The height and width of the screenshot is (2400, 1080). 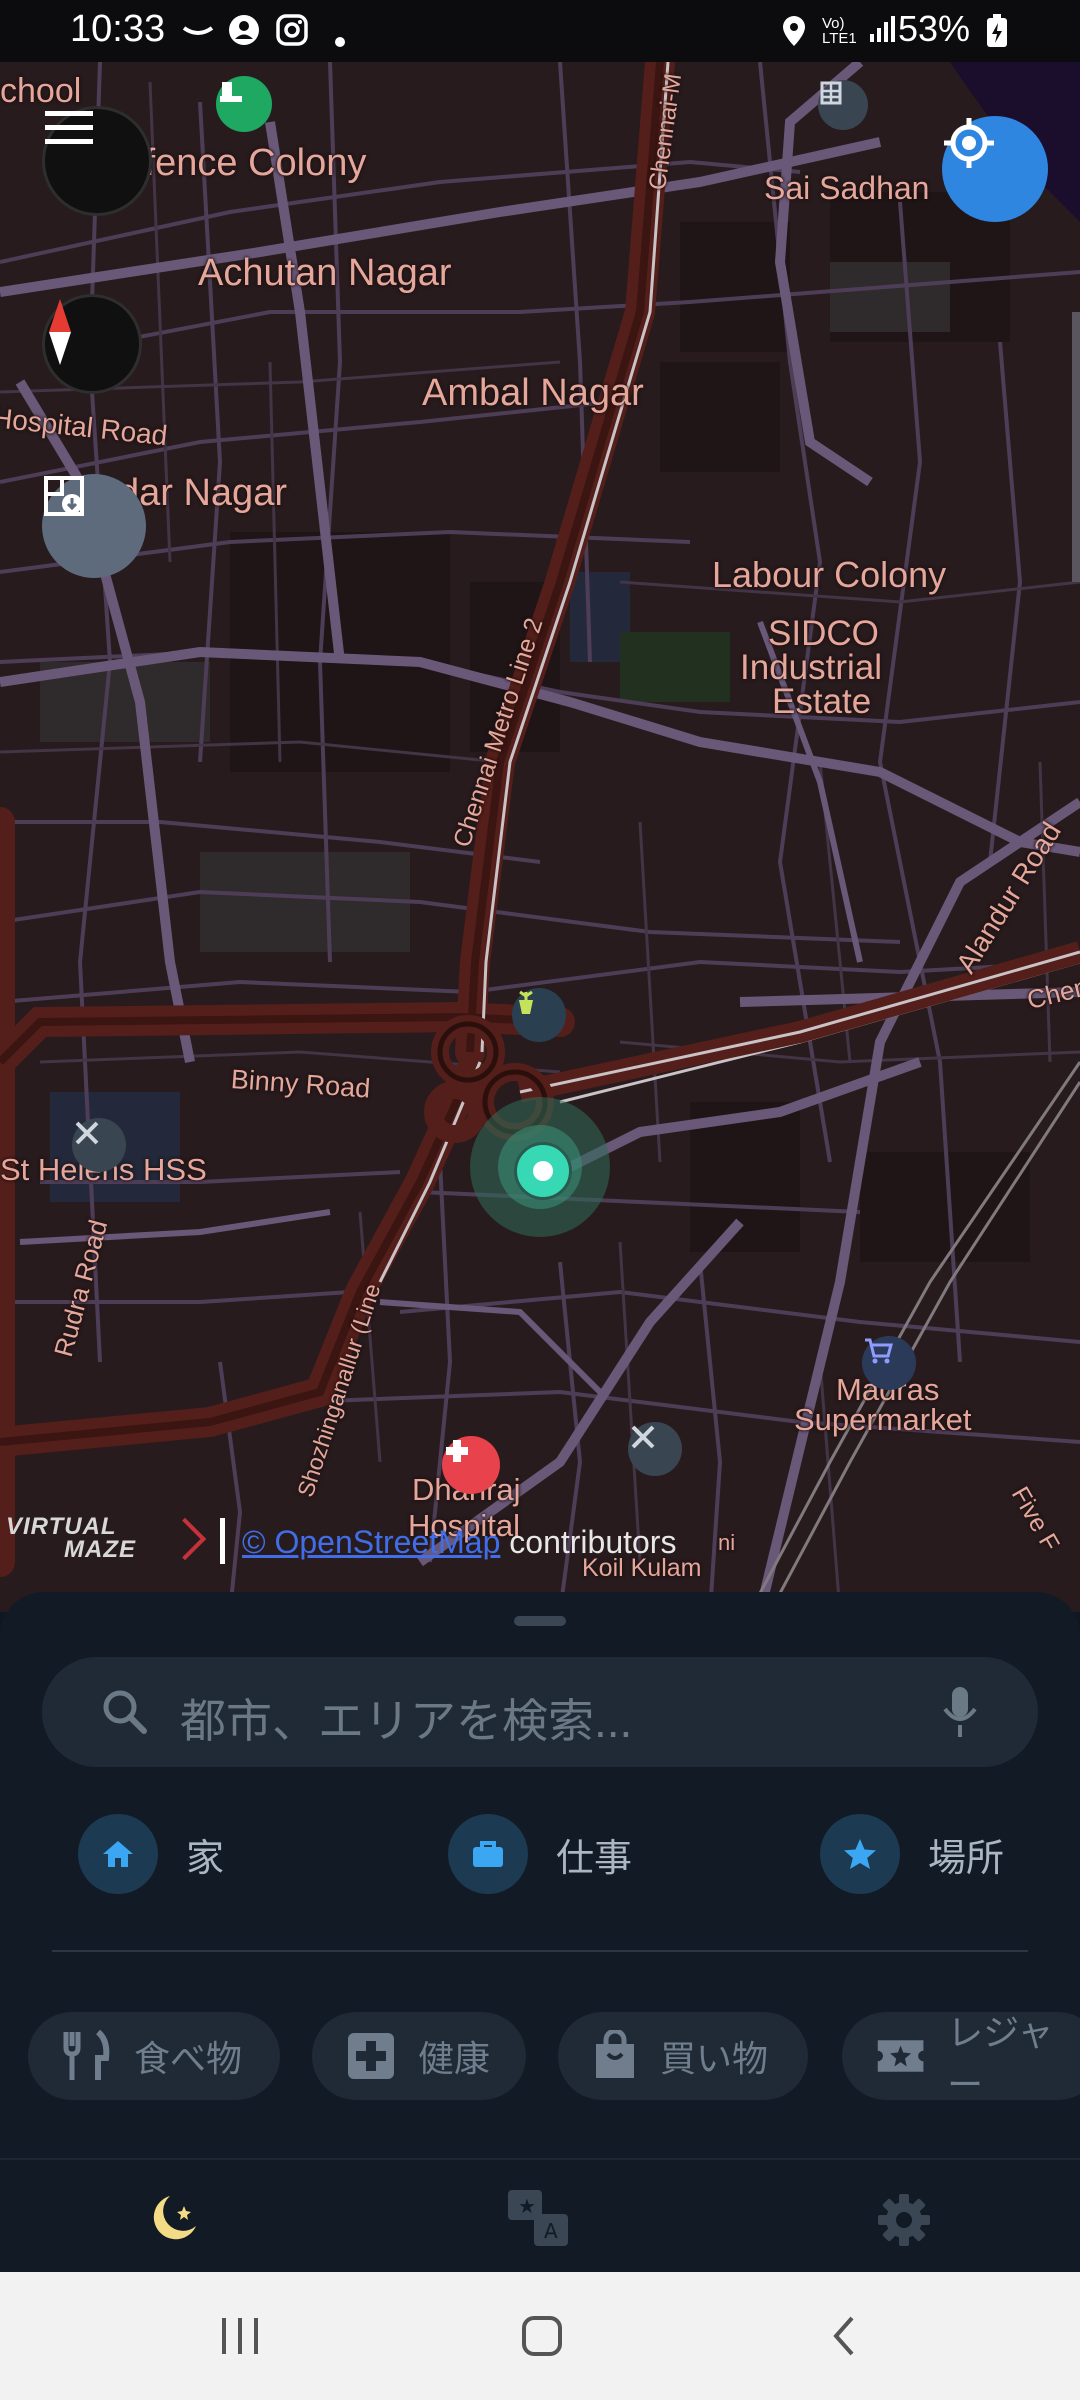 What do you see at coordinates (966, 1858) in the screenshot?
I see `quick-place-label: 場所` at bounding box center [966, 1858].